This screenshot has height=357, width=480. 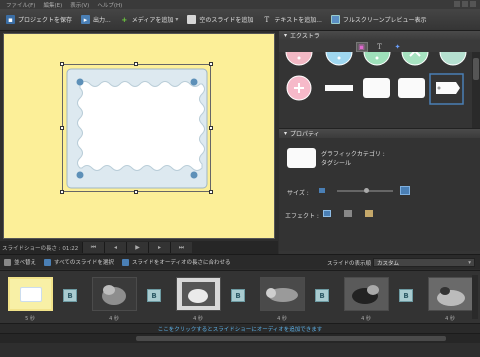 I want to click on effect-sepia-button, so click(x=369, y=213).